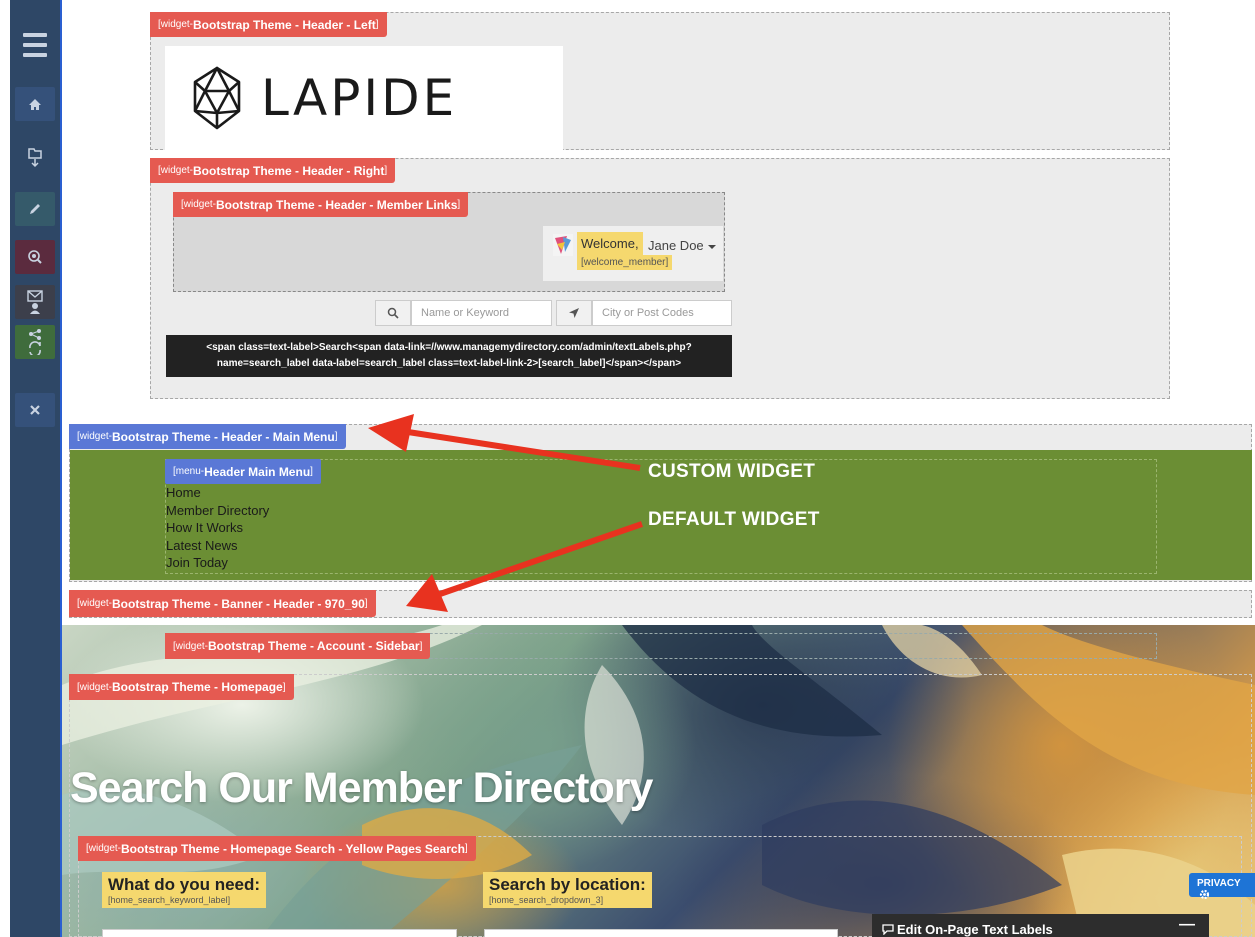 The image size is (1255, 937). I want to click on edit-text-labels-panel: Edit On-Page Text Labels —, so click(1040, 925).